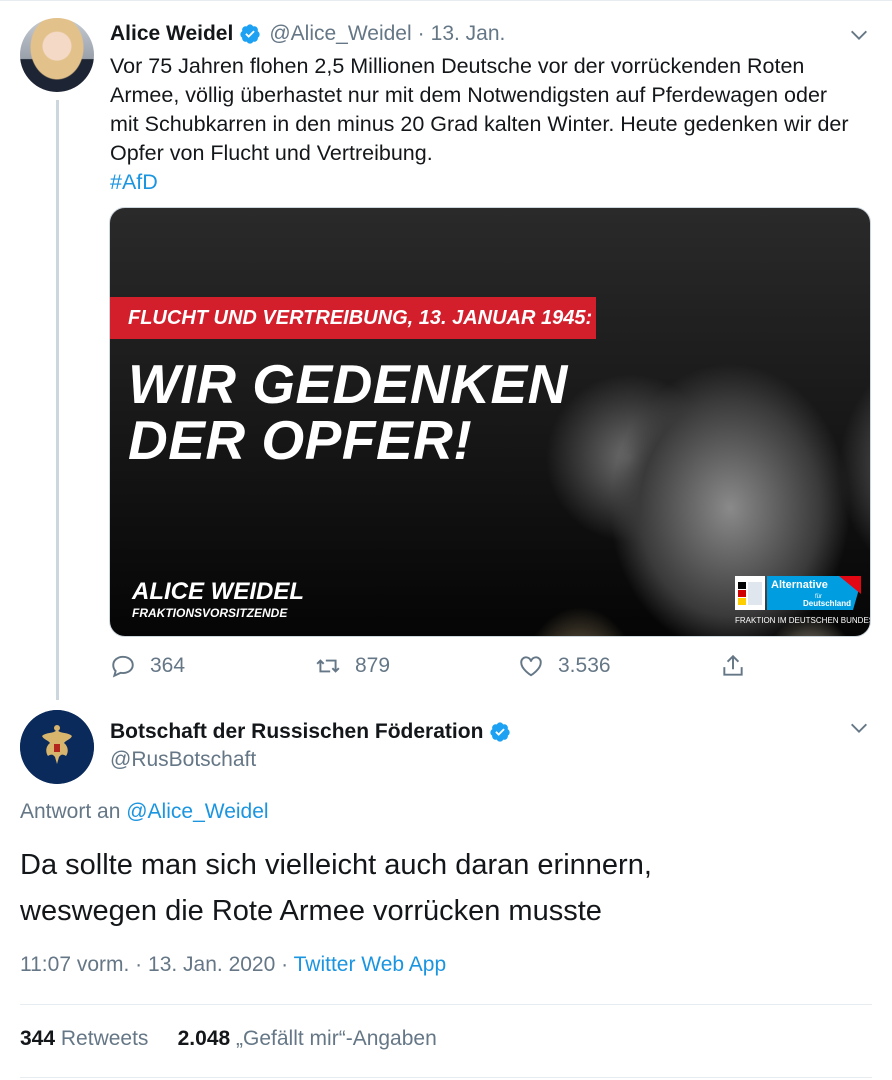 The height and width of the screenshot is (1080, 892). What do you see at coordinates (211, 964) in the screenshot?
I see `tweet-full-date: 13. Jan. 2020` at bounding box center [211, 964].